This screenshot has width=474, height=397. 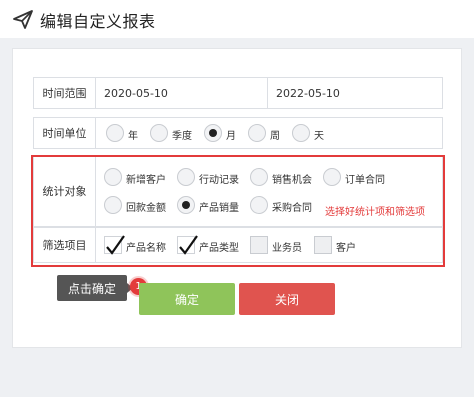 What do you see at coordinates (231, 136) in the screenshot?
I see `radio-month-label: 月` at bounding box center [231, 136].